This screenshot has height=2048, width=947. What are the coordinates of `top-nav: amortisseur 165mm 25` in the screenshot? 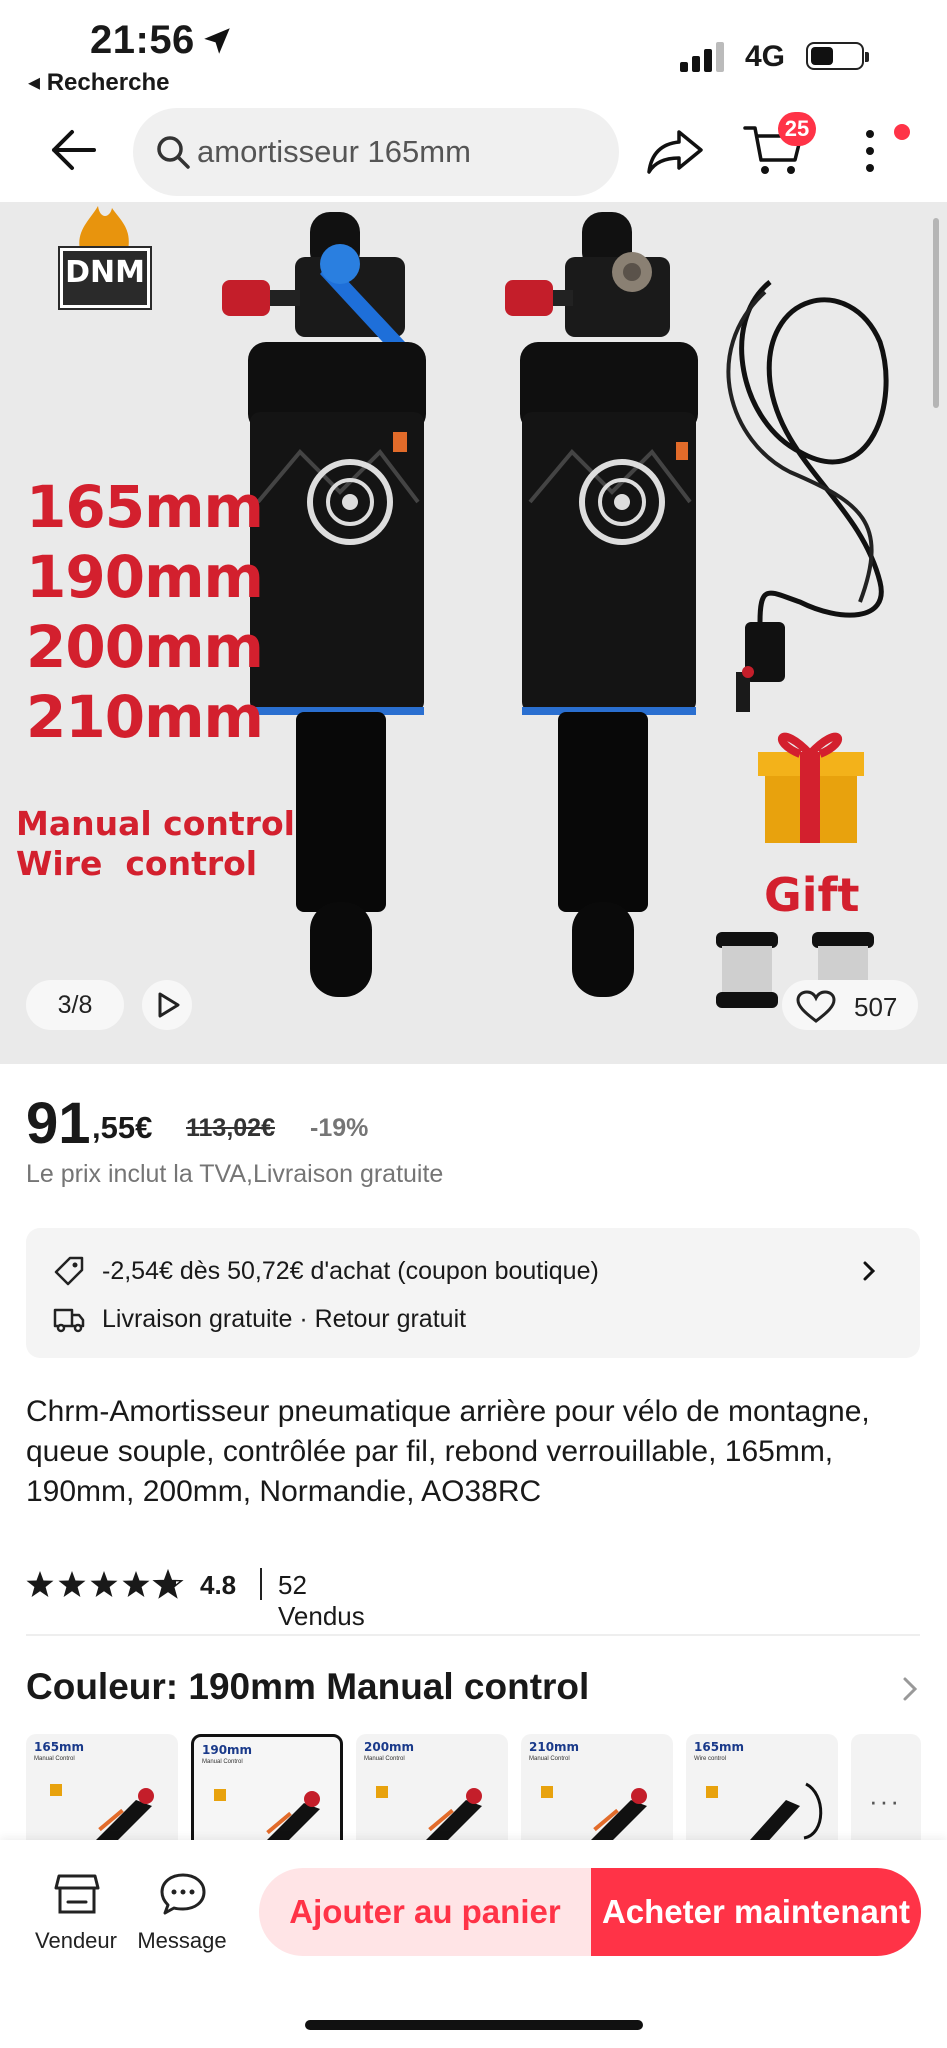 It's located at (473, 150).